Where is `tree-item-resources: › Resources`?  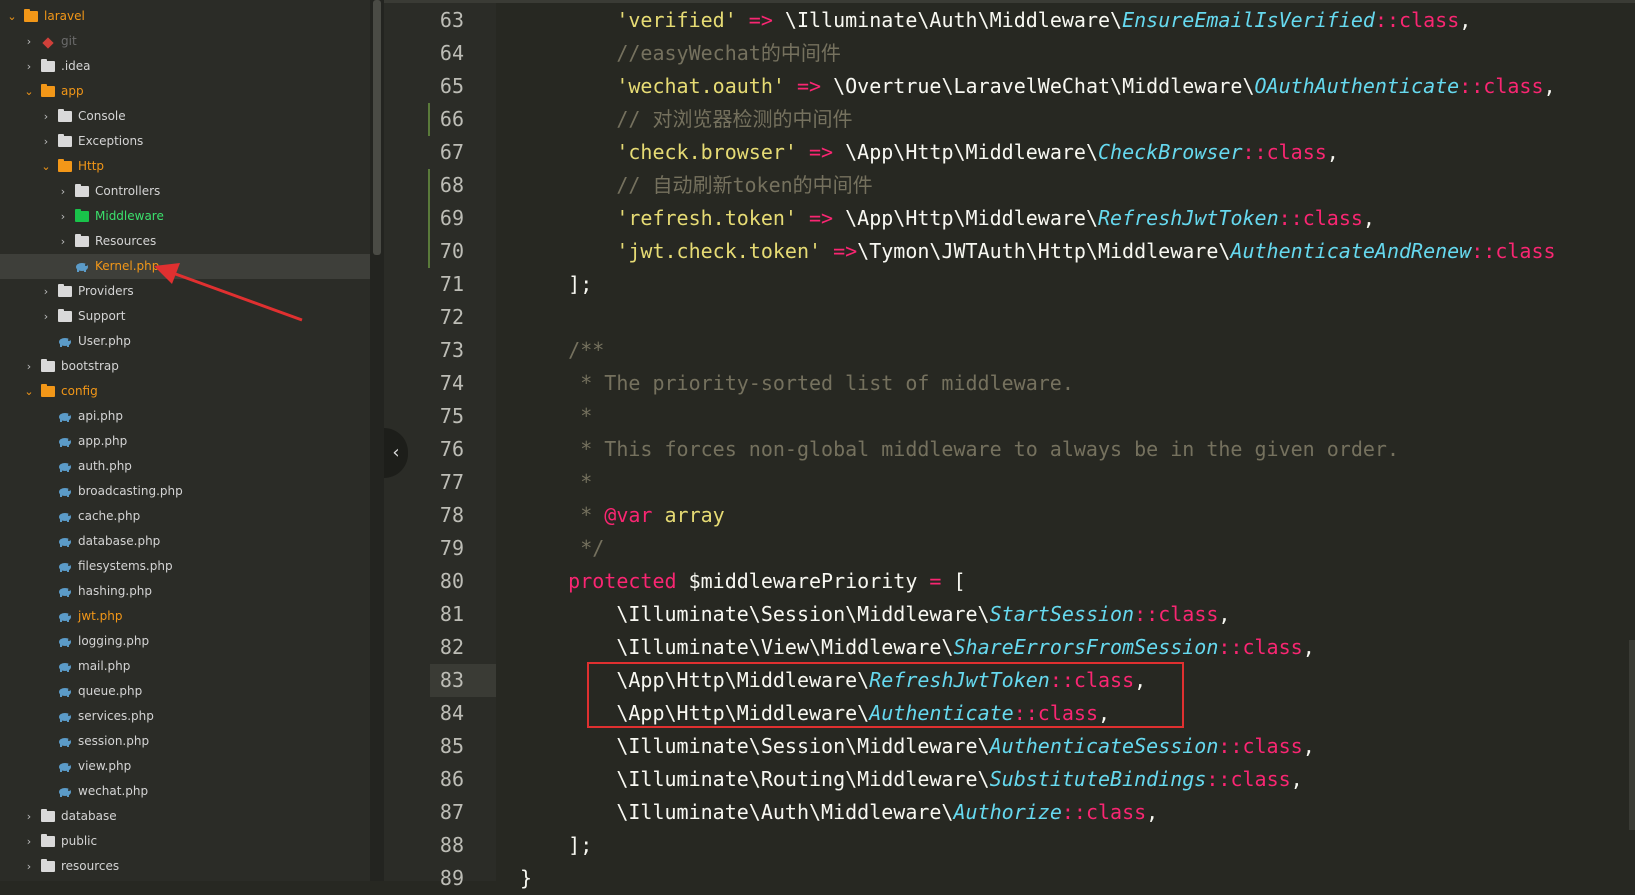
tree-item-resources: › Resources is located at coordinates (185, 241).